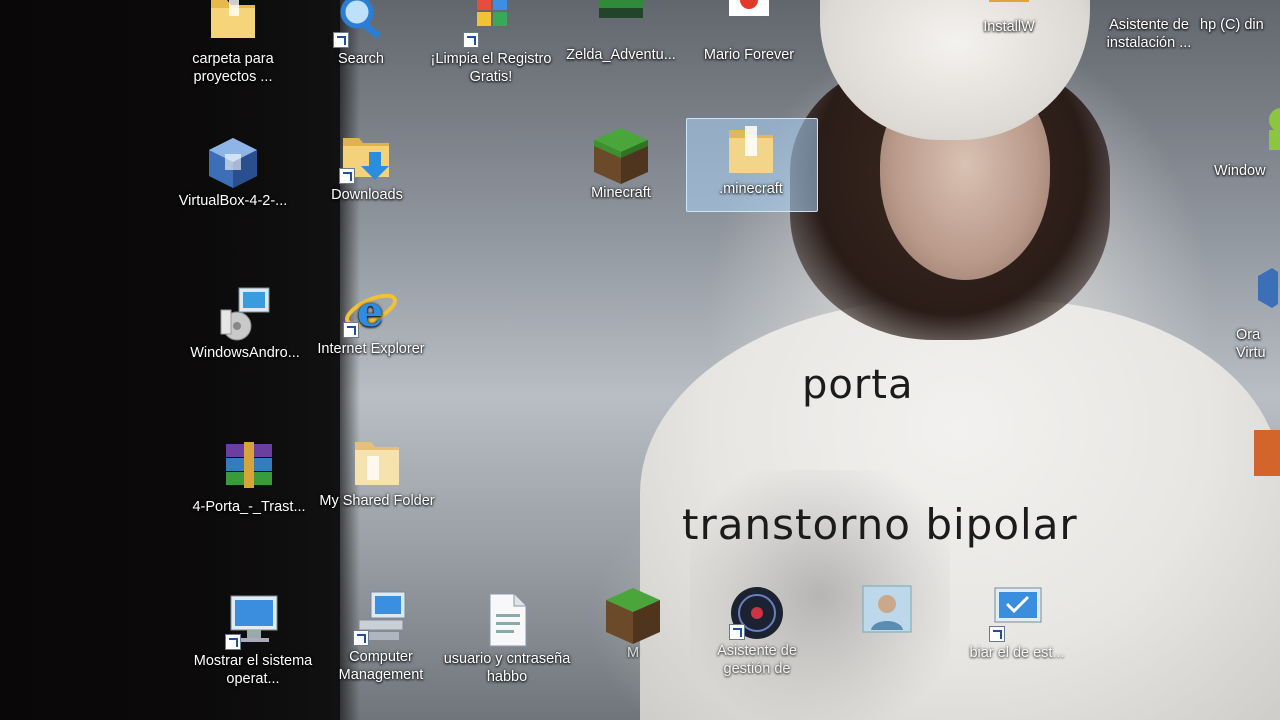 This screenshot has height=720, width=1280. What do you see at coordinates (361, 24) in the screenshot?
I see `search-icon` at bounding box center [361, 24].